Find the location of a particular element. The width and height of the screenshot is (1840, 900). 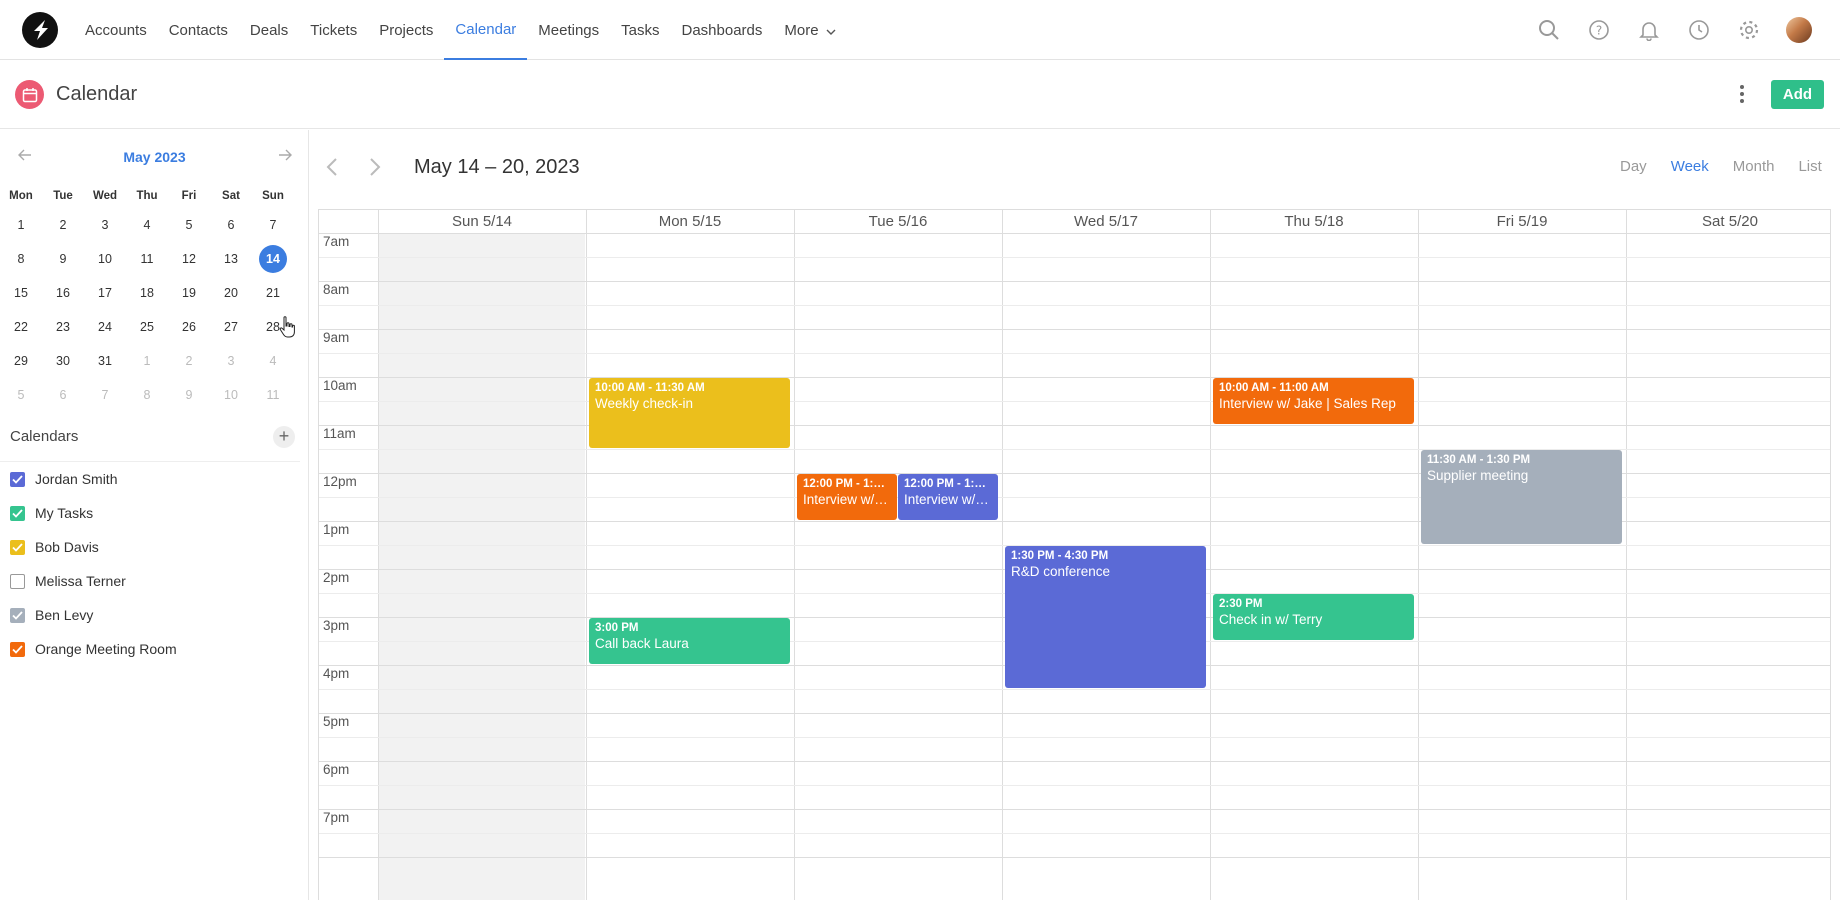

nav-link-label: Projects is located at coordinates (406, 30).